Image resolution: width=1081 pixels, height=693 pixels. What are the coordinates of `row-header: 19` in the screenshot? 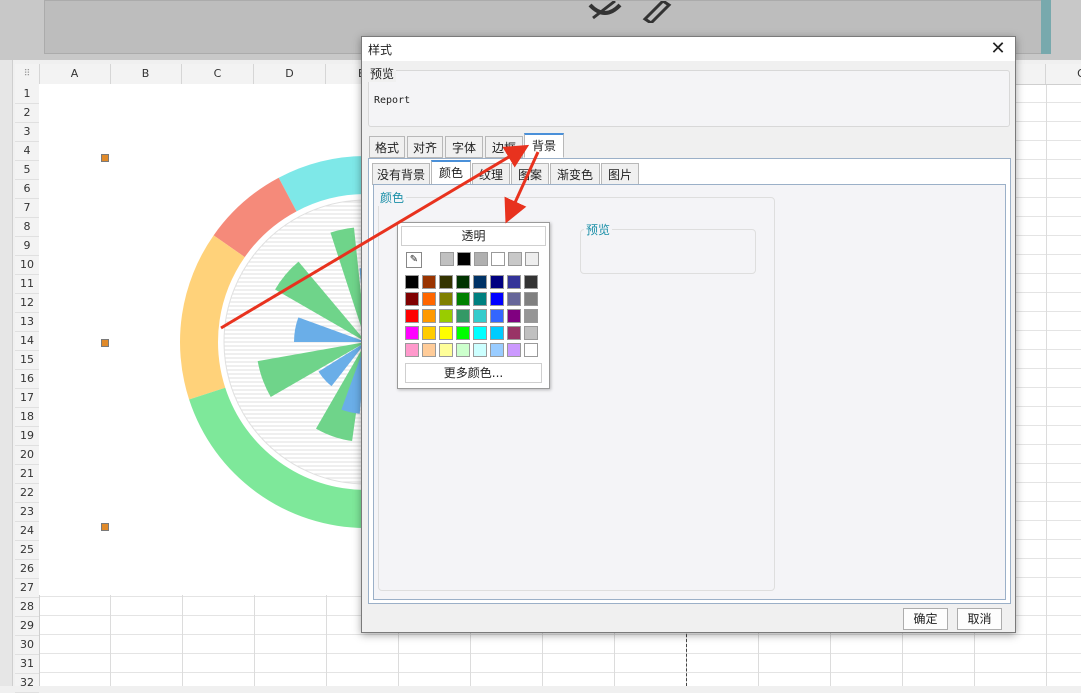 It's located at (27, 436).